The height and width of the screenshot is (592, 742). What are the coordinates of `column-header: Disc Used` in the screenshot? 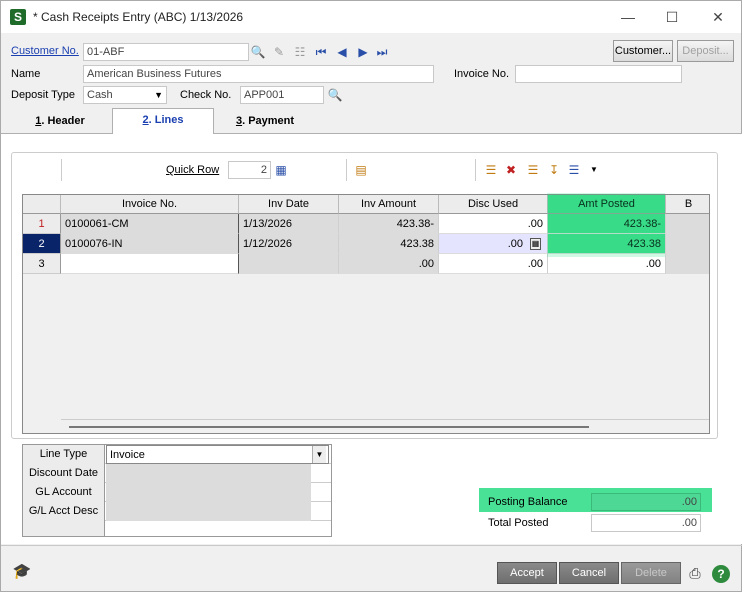 It's located at (493, 204).